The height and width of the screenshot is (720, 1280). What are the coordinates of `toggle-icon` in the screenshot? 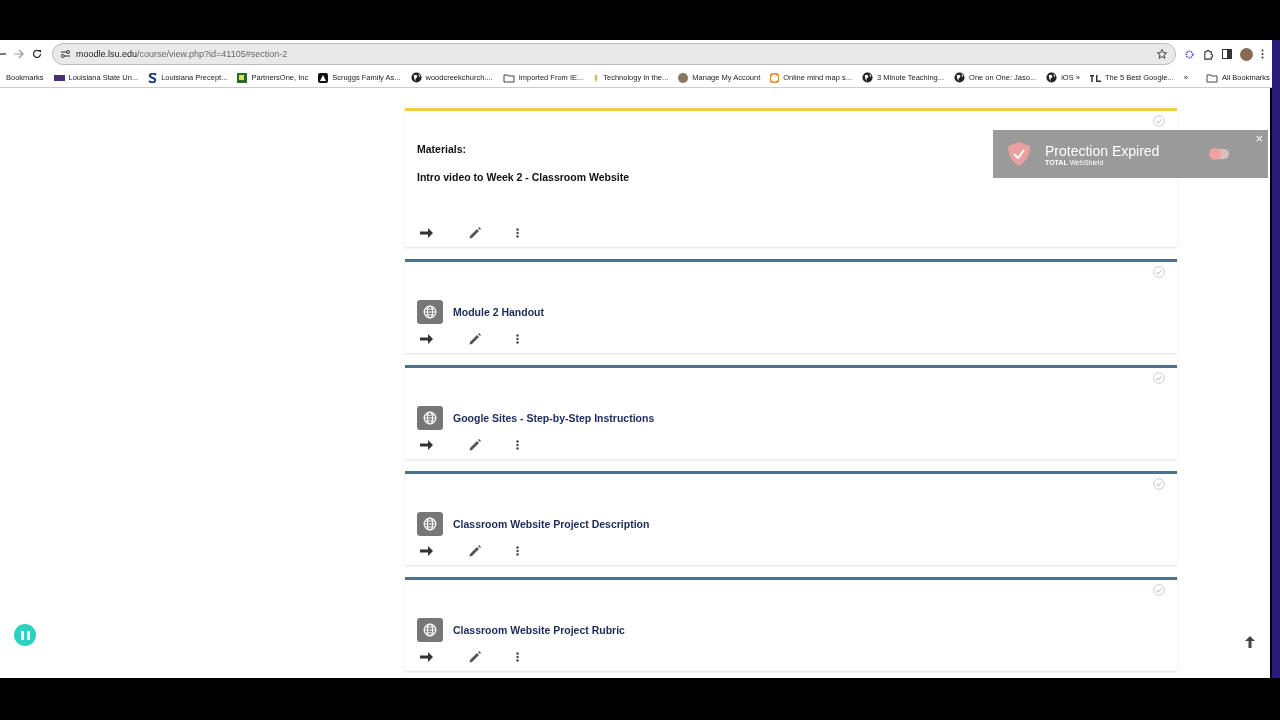 It's located at (1219, 154).